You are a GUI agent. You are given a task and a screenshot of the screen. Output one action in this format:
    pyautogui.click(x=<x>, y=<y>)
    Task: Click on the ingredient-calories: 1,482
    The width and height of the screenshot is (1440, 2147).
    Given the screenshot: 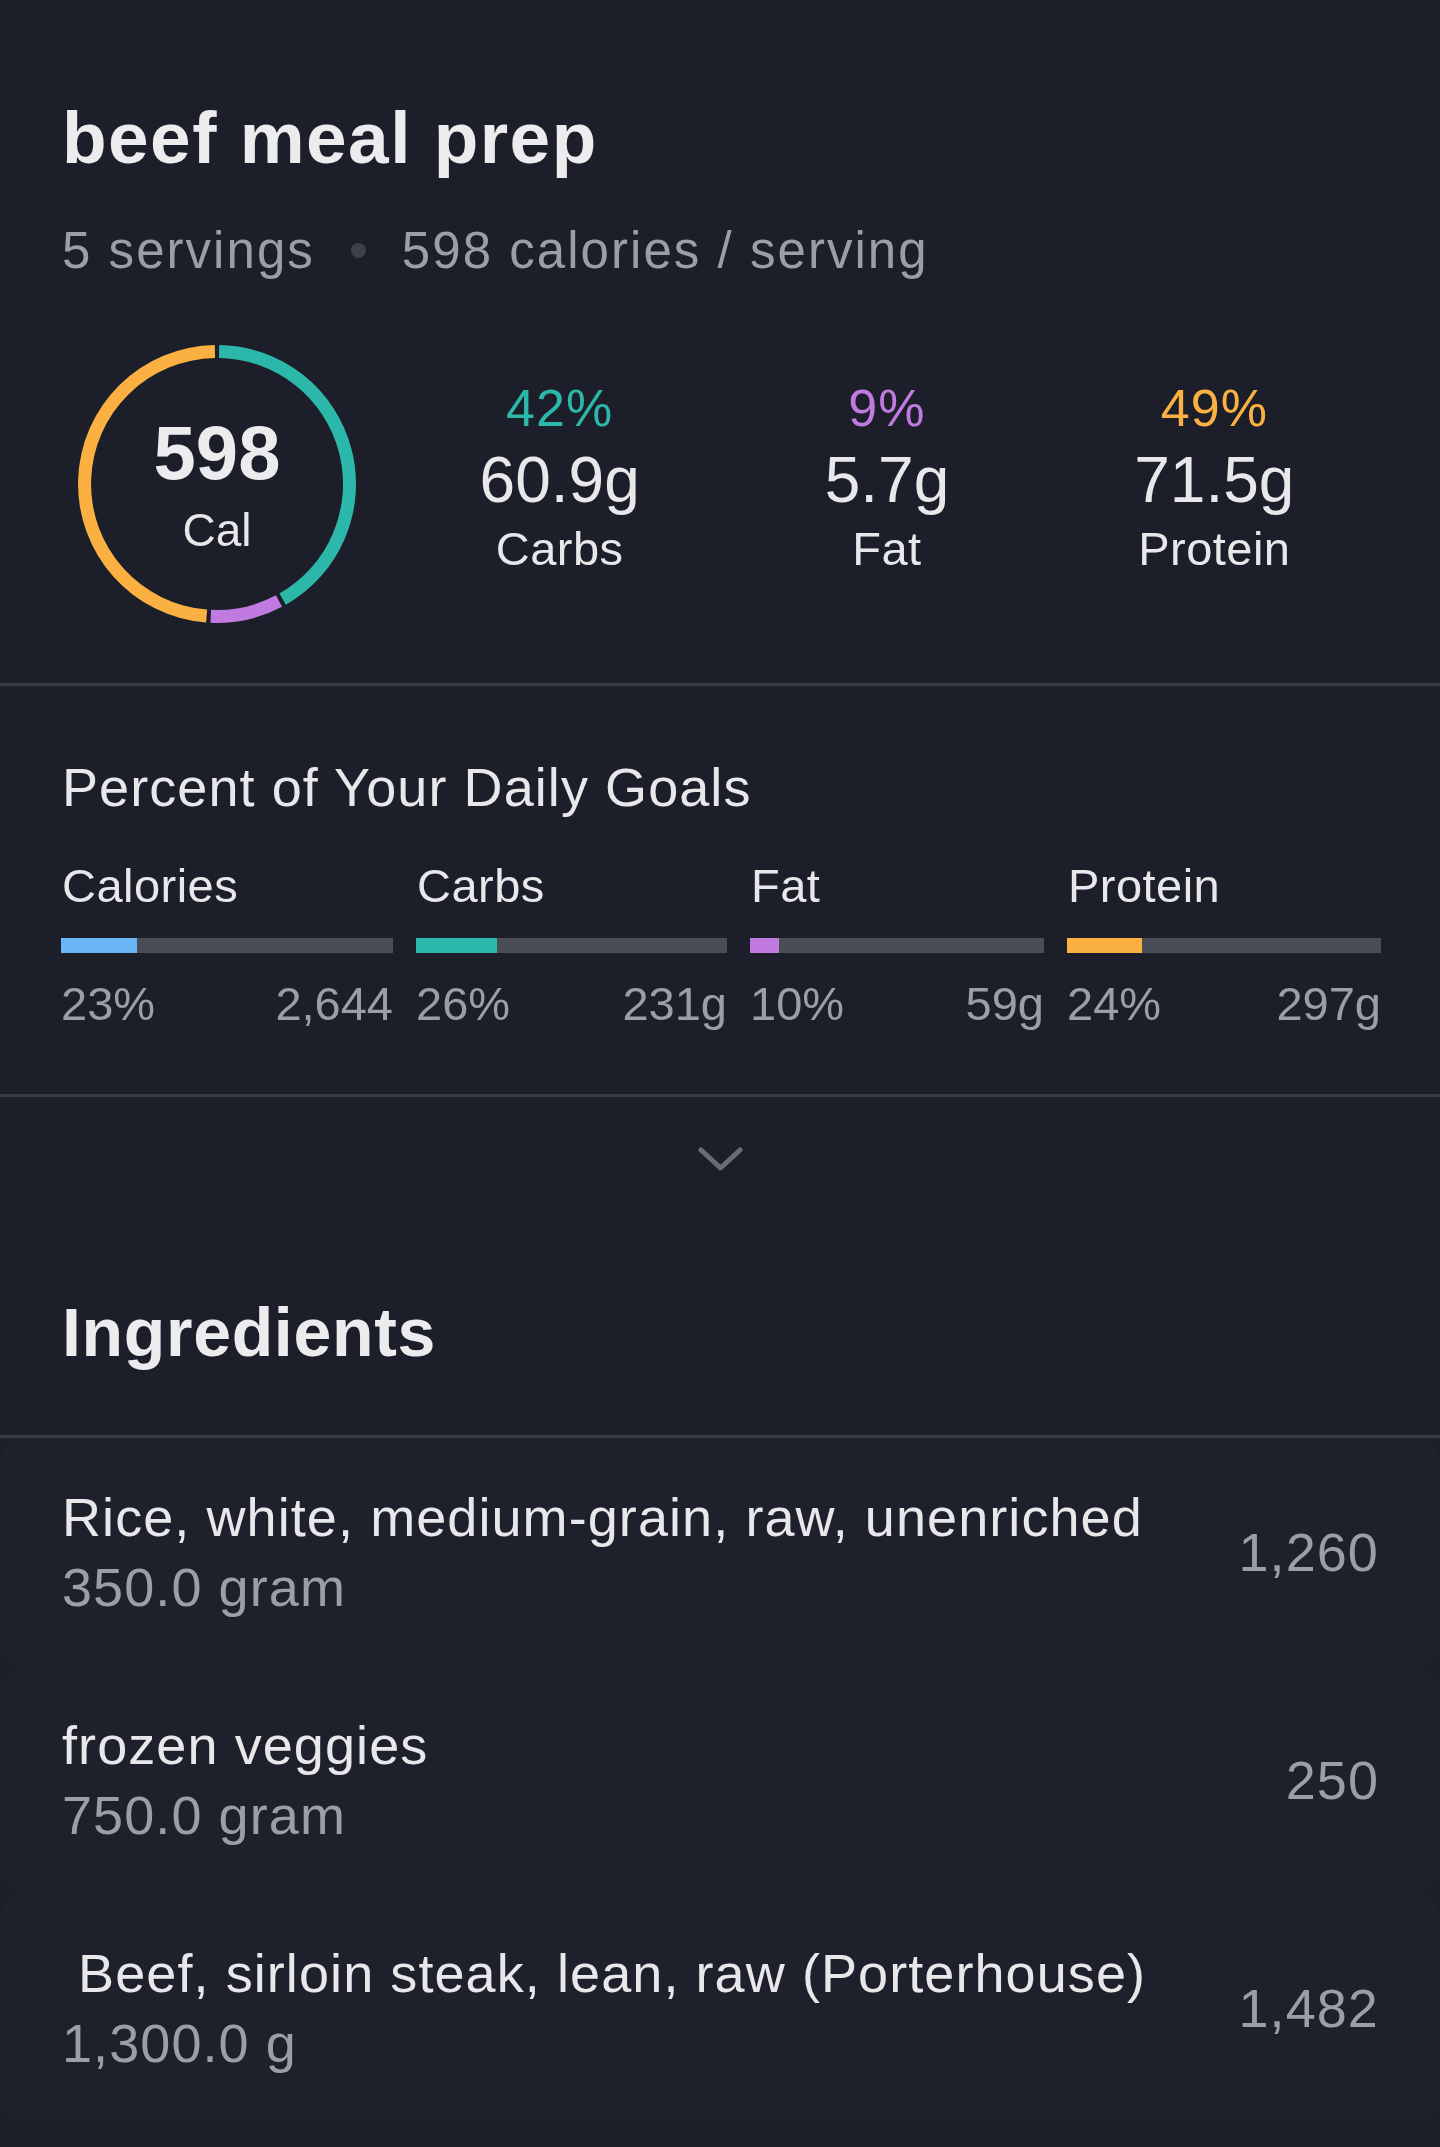 What is the action you would take?
    pyautogui.click(x=1308, y=2008)
    